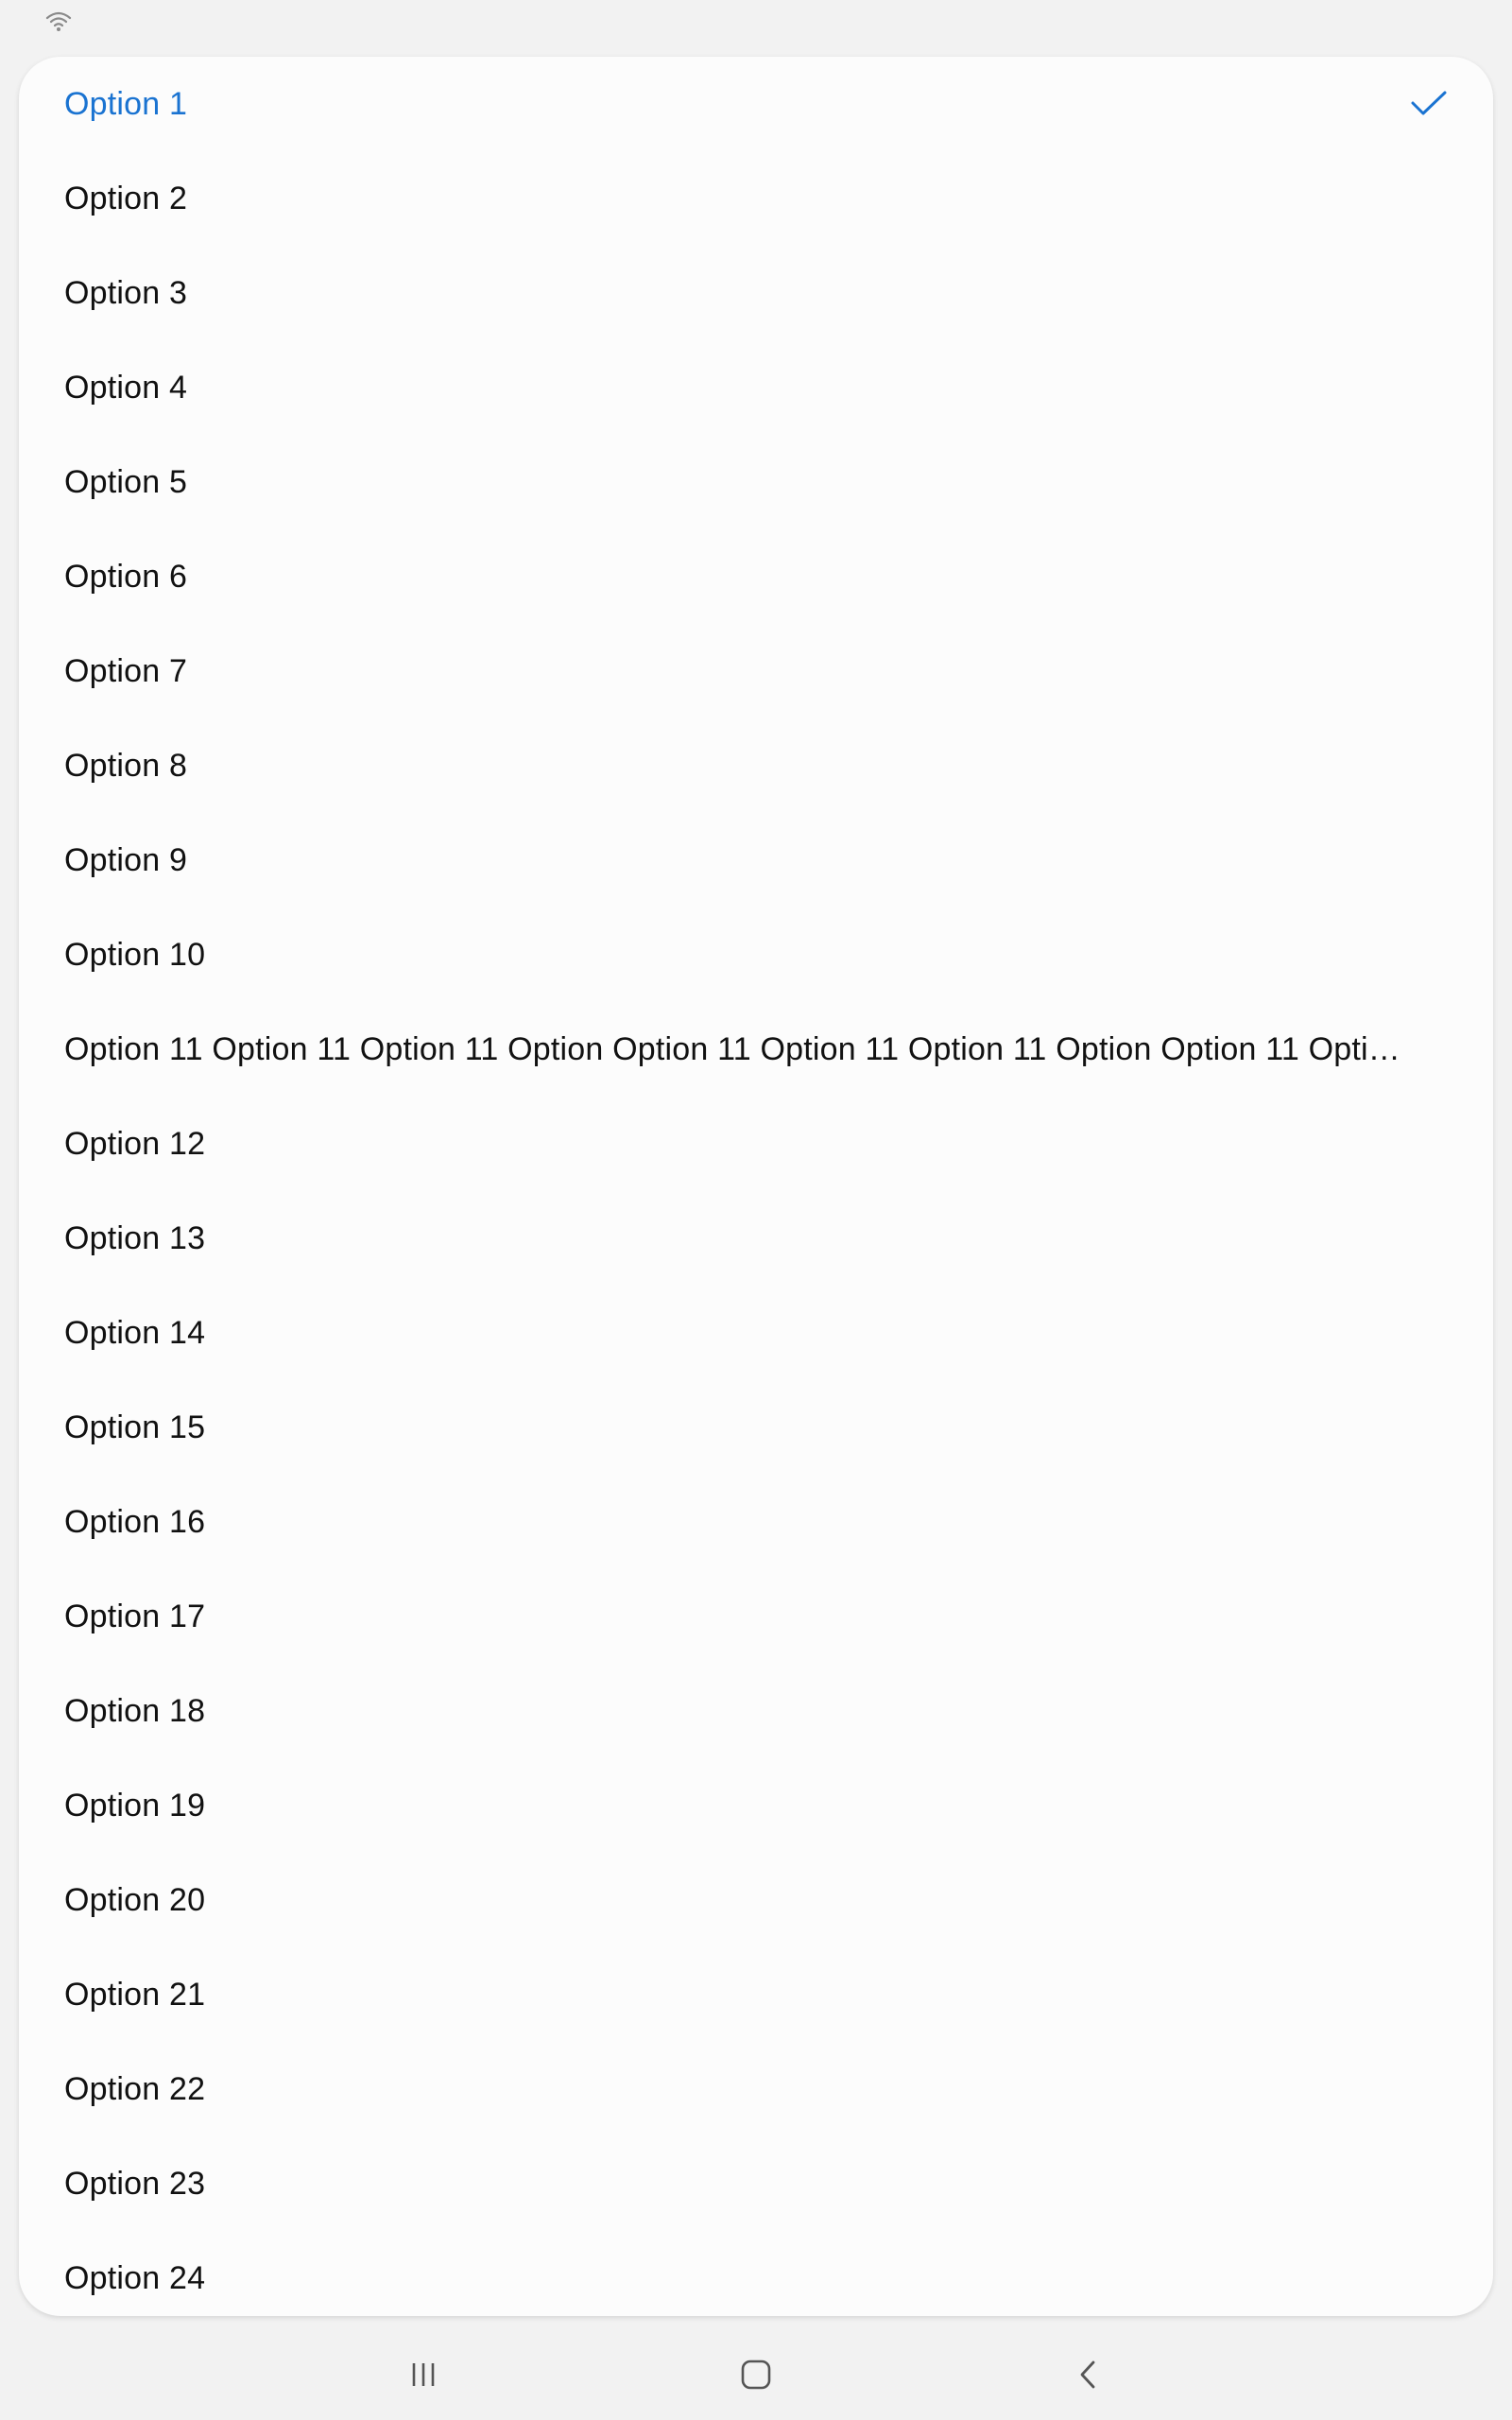 This screenshot has width=1512, height=2420. Describe the element at coordinates (126, 671) in the screenshot. I see `option-label: Option 7` at that location.